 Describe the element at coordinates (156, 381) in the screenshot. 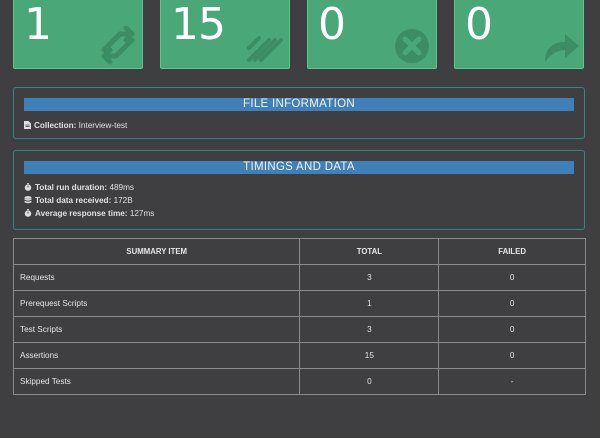

I see `summary-item-cell: Skipped Tests` at that location.